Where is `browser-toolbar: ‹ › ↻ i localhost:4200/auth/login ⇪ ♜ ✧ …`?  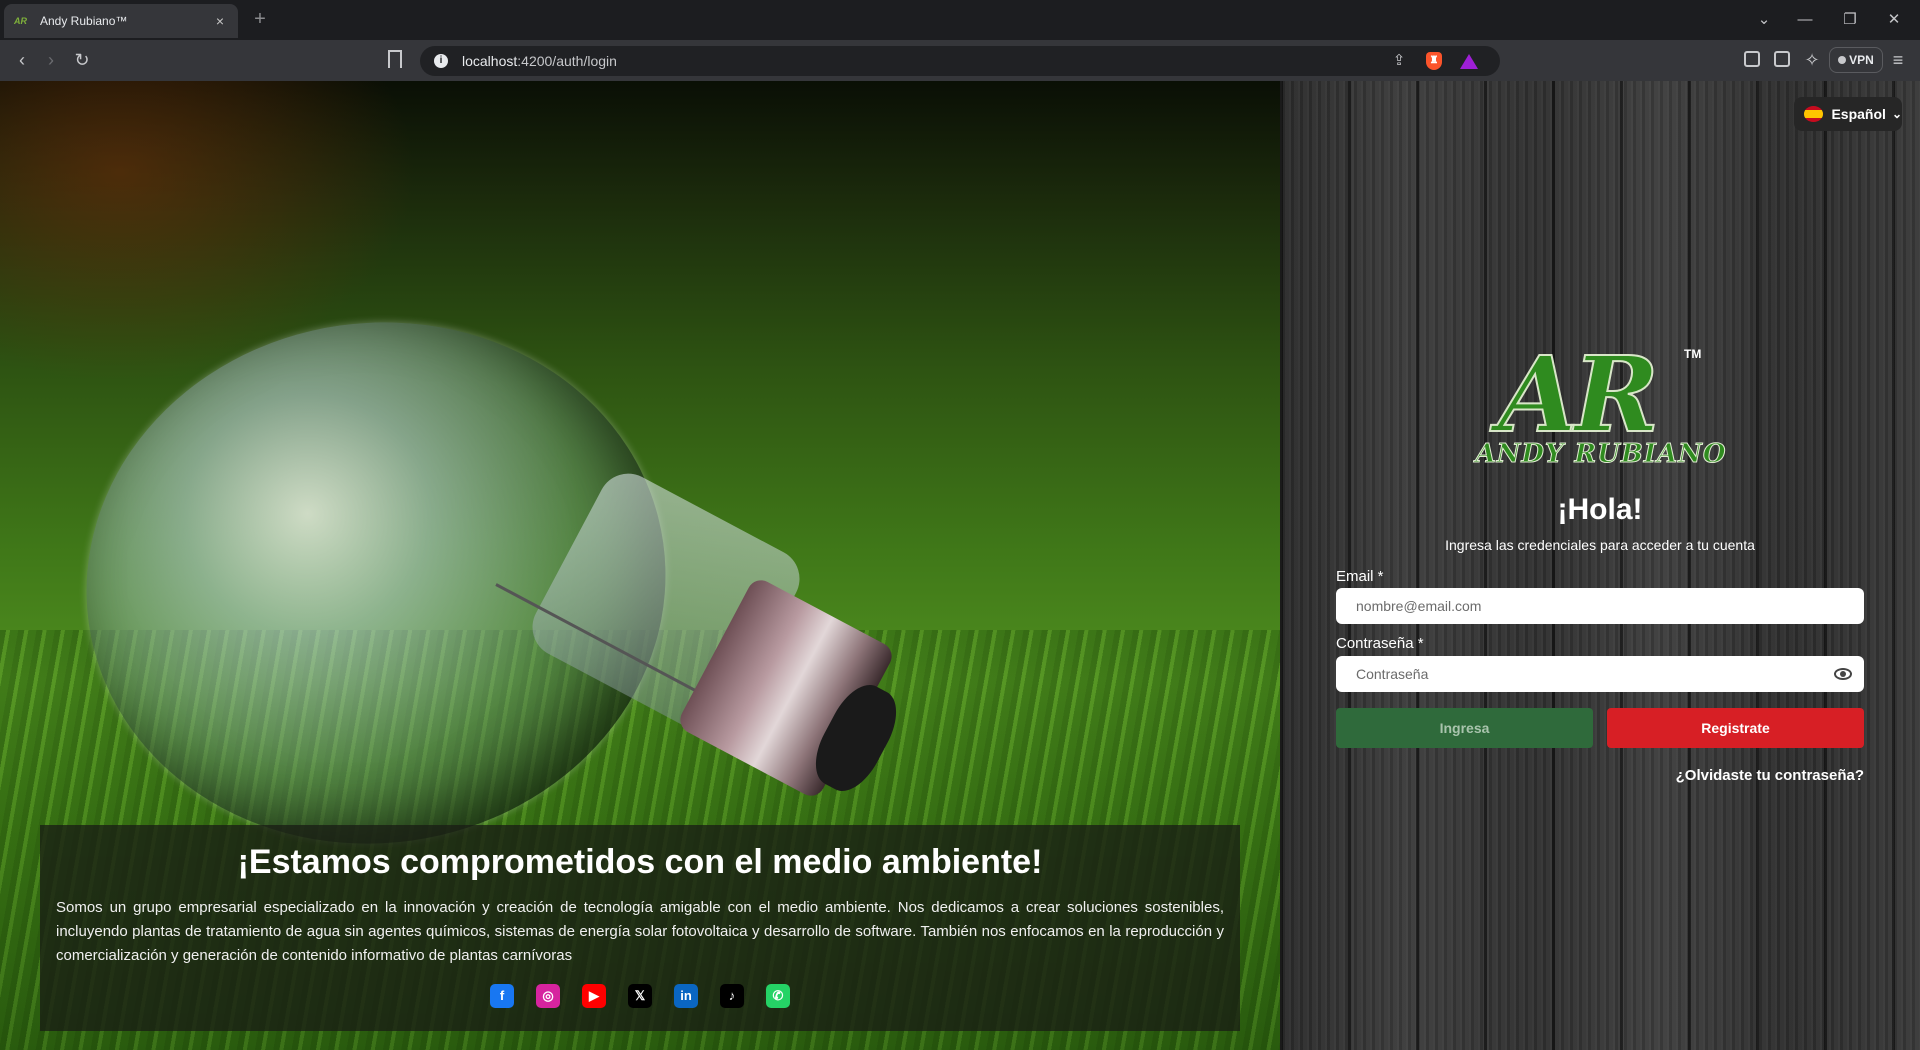
browser-toolbar: ‹ › ↻ i localhost:4200/auth/login ⇪ ♜ ✧ … is located at coordinates (960, 60).